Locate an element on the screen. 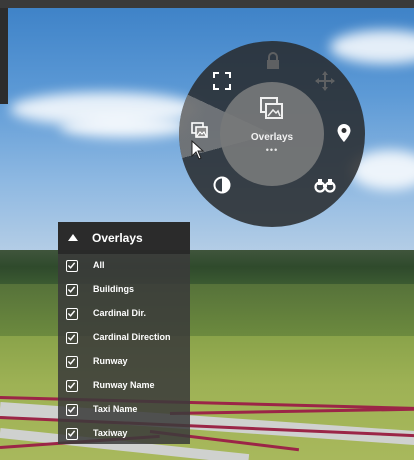  overlay-item-label: All is located at coordinates (99, 265).